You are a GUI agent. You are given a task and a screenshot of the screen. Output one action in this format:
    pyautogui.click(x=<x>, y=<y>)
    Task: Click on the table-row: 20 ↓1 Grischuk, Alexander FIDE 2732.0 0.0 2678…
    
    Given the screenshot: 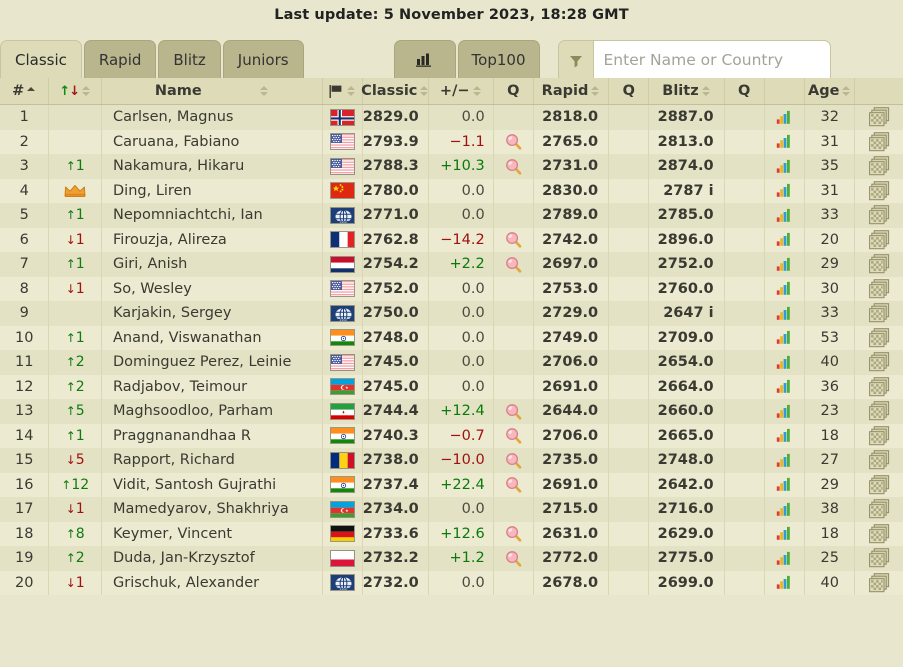 What is the action you would take?
    pyautogui.click(x=451, y=582)
    